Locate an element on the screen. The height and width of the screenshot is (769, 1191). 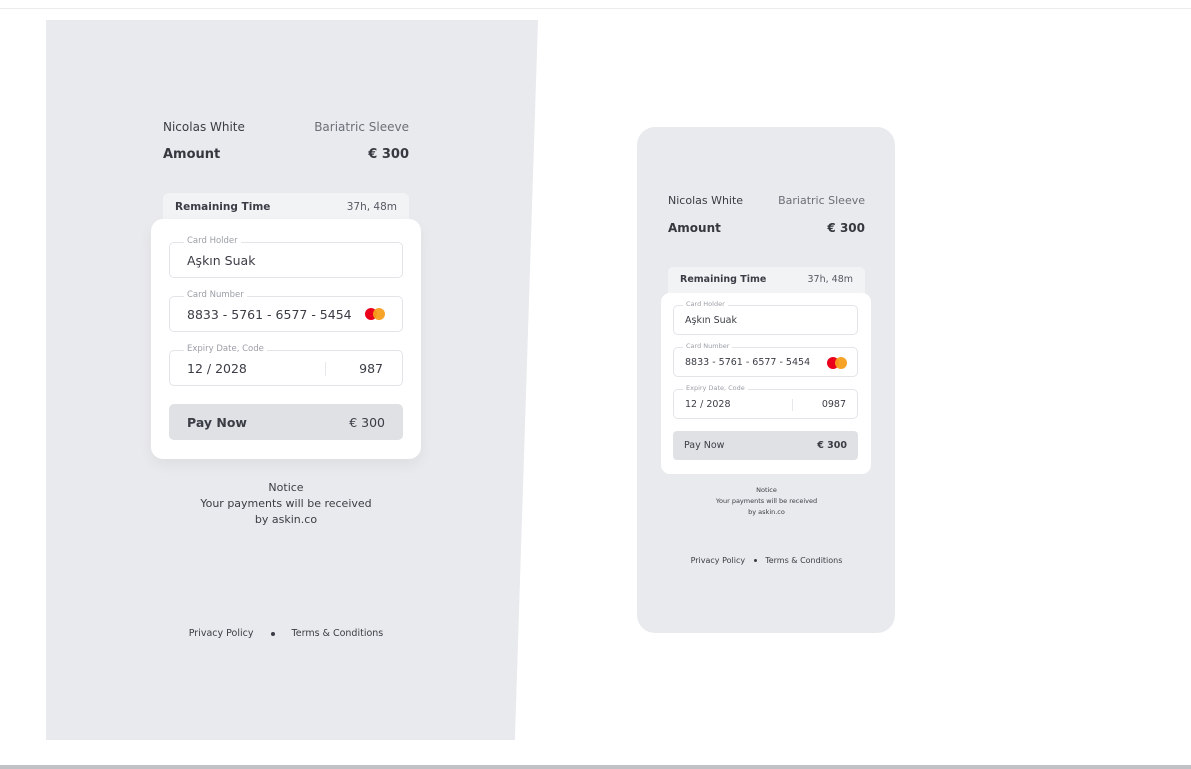
remaining-time-bar: Remaining Time 37h, 48m is located at coordinates (766, 281).